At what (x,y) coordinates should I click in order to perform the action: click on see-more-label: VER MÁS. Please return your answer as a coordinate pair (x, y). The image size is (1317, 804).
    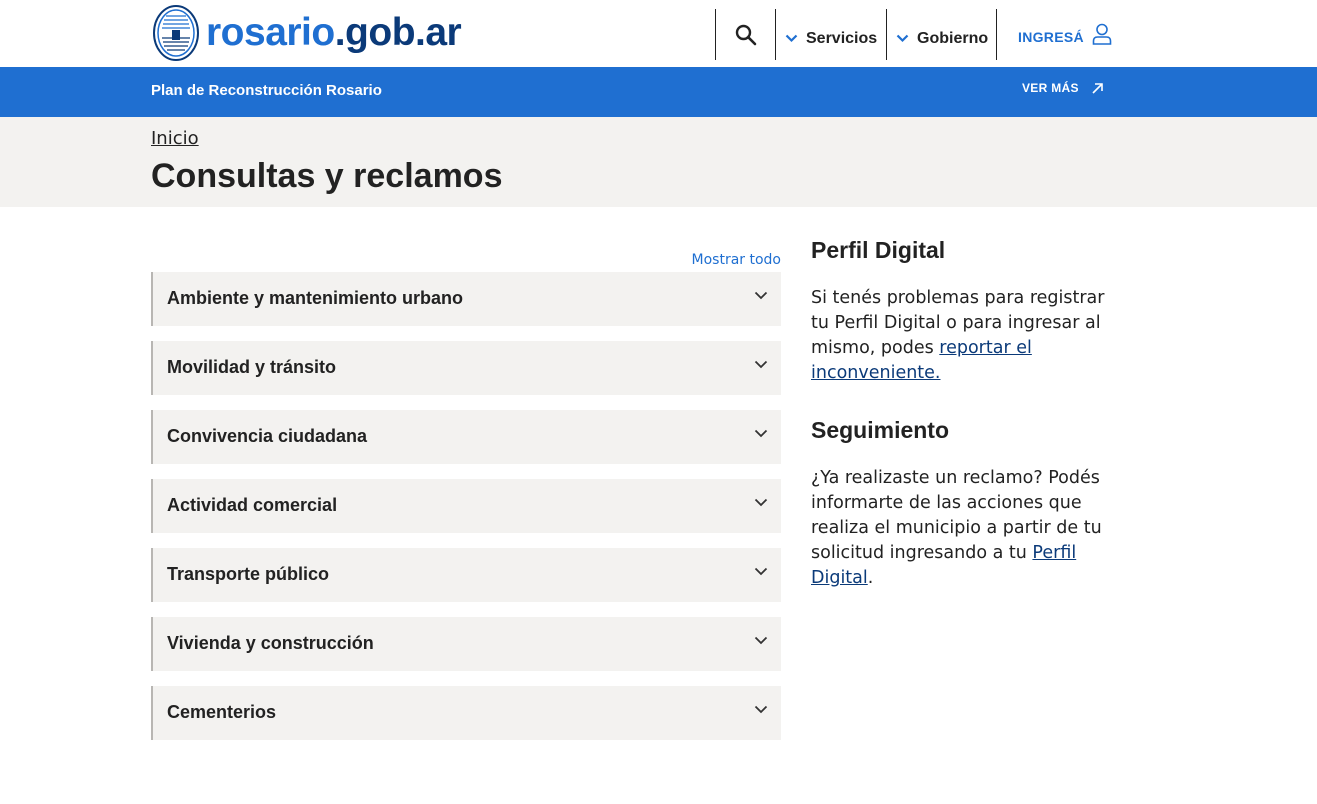
    Looking at the image, I should click on (1050, 88).